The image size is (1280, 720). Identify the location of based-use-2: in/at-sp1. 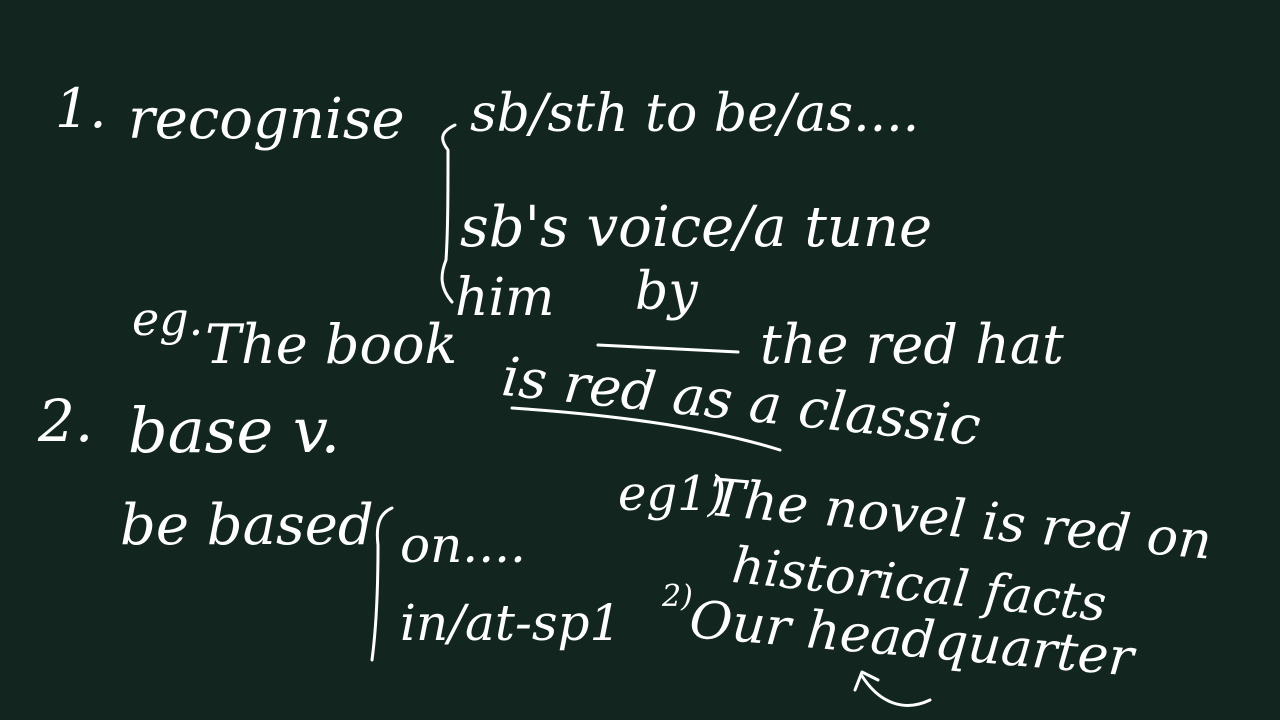
(511, 623).